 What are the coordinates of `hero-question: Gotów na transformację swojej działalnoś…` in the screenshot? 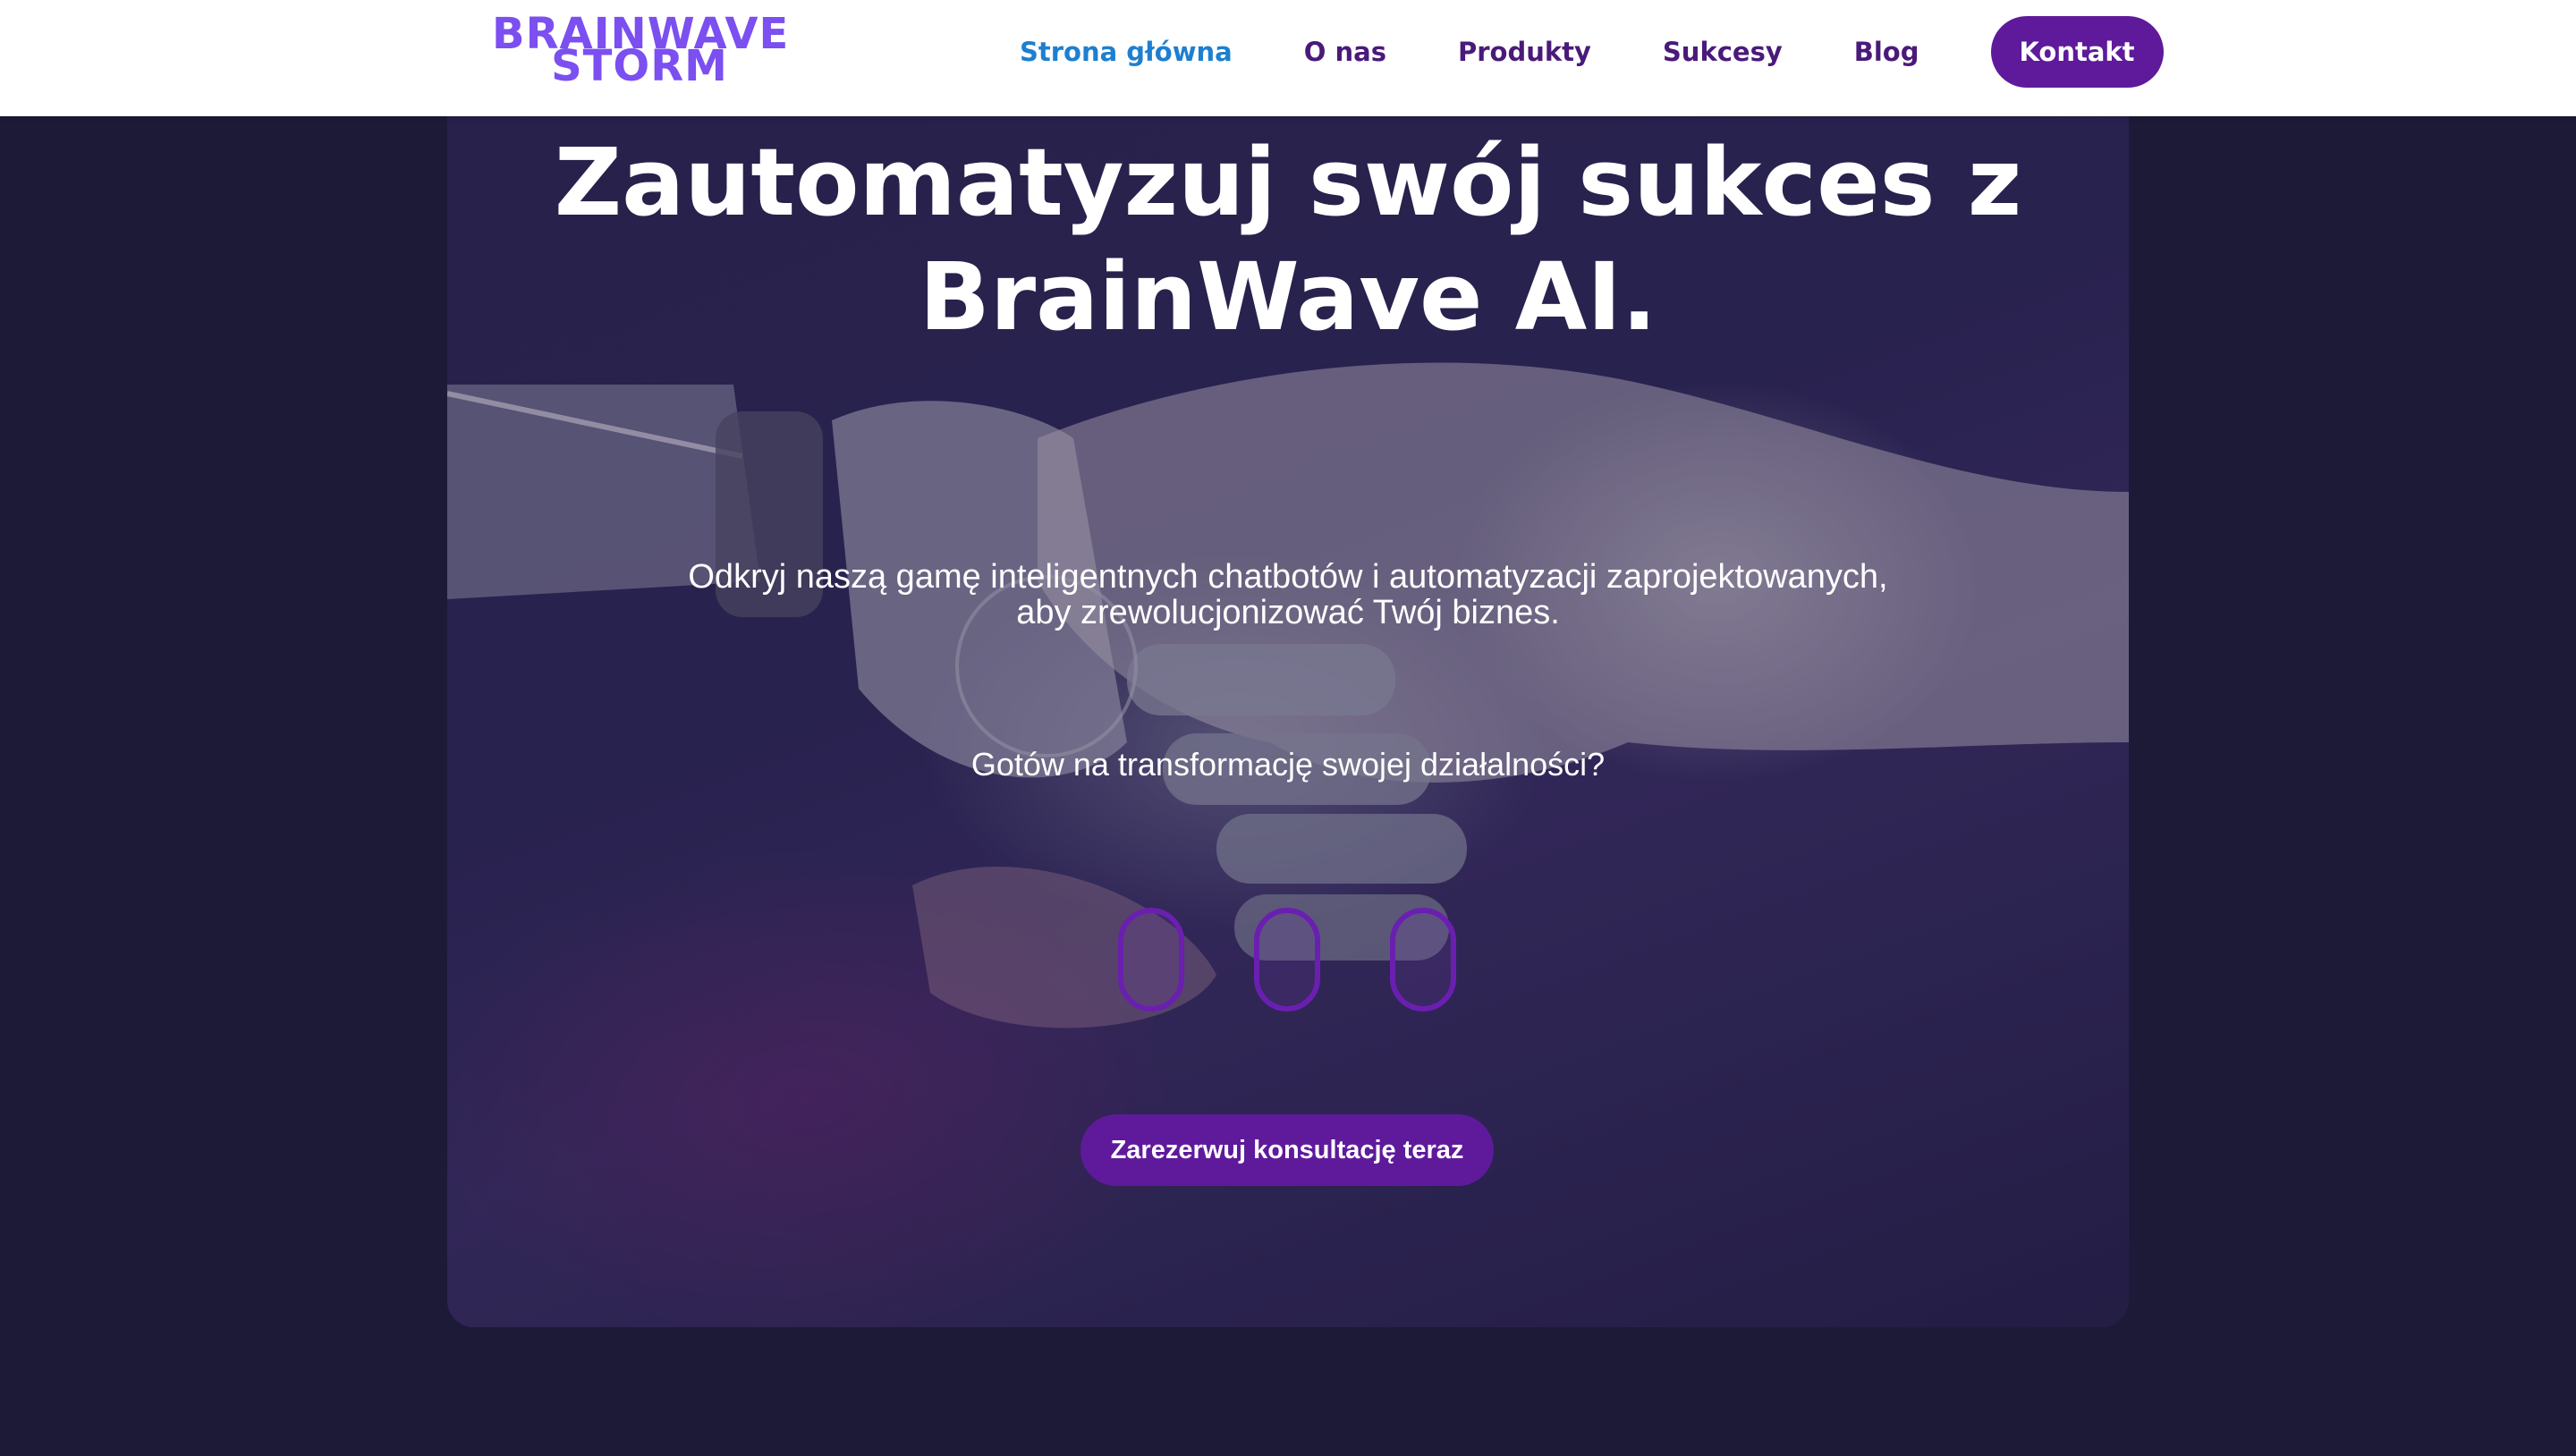 It's located at (1288, 764).